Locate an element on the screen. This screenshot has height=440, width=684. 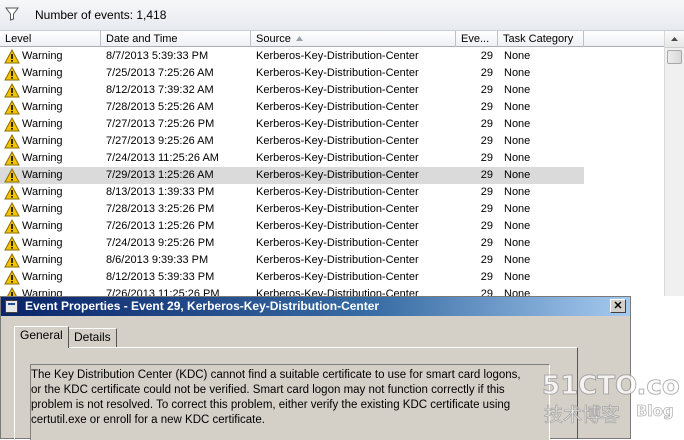
arrow-up-icon is located at coordinates (674, 39).